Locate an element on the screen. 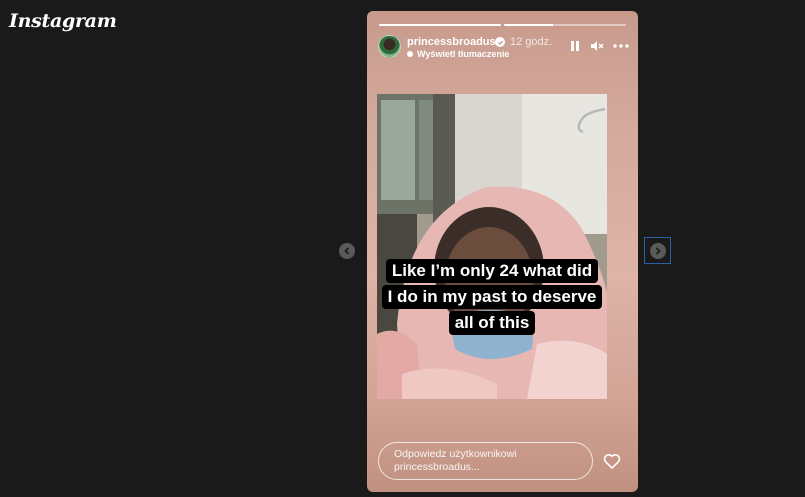 The height and width of the screenshot is (497, 805). more-options-button is located at coordinates (621, 46).